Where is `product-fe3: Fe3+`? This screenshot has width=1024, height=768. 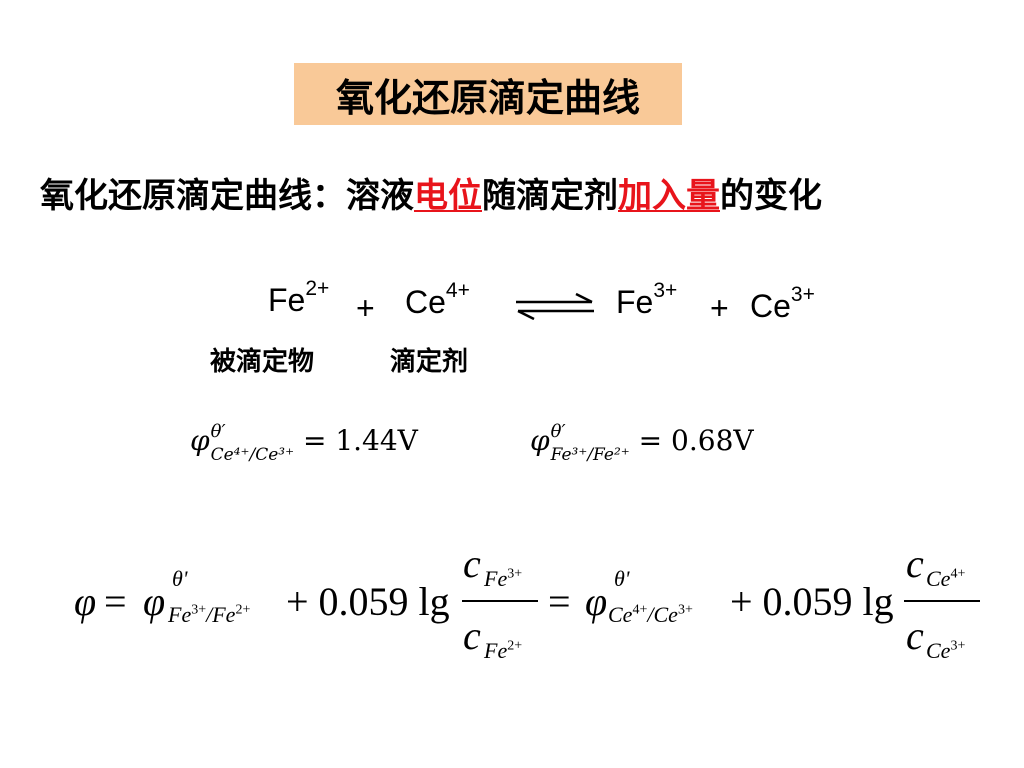
product-fe3: Fe3+ is located at coordinates (646, 300).